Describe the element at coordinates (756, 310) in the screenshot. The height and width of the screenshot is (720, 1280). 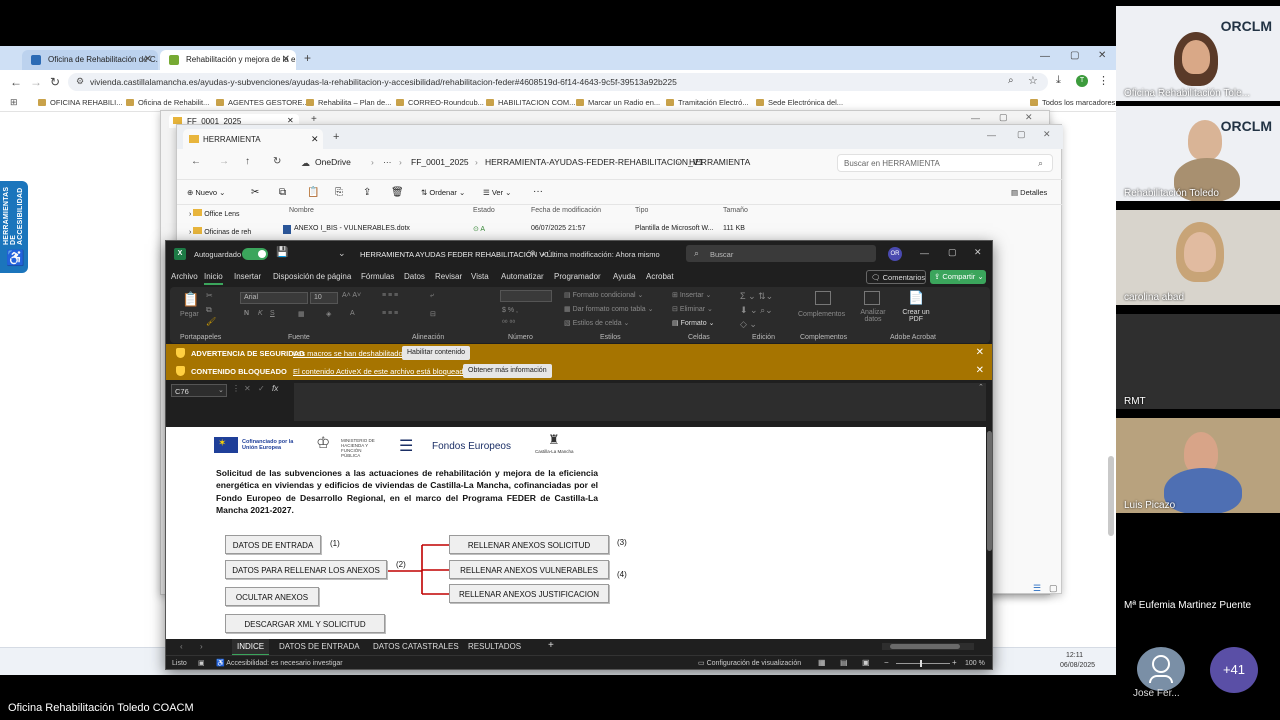
I see `fill-icon: ⬇ ⌄ ⌕⌄` at that location.